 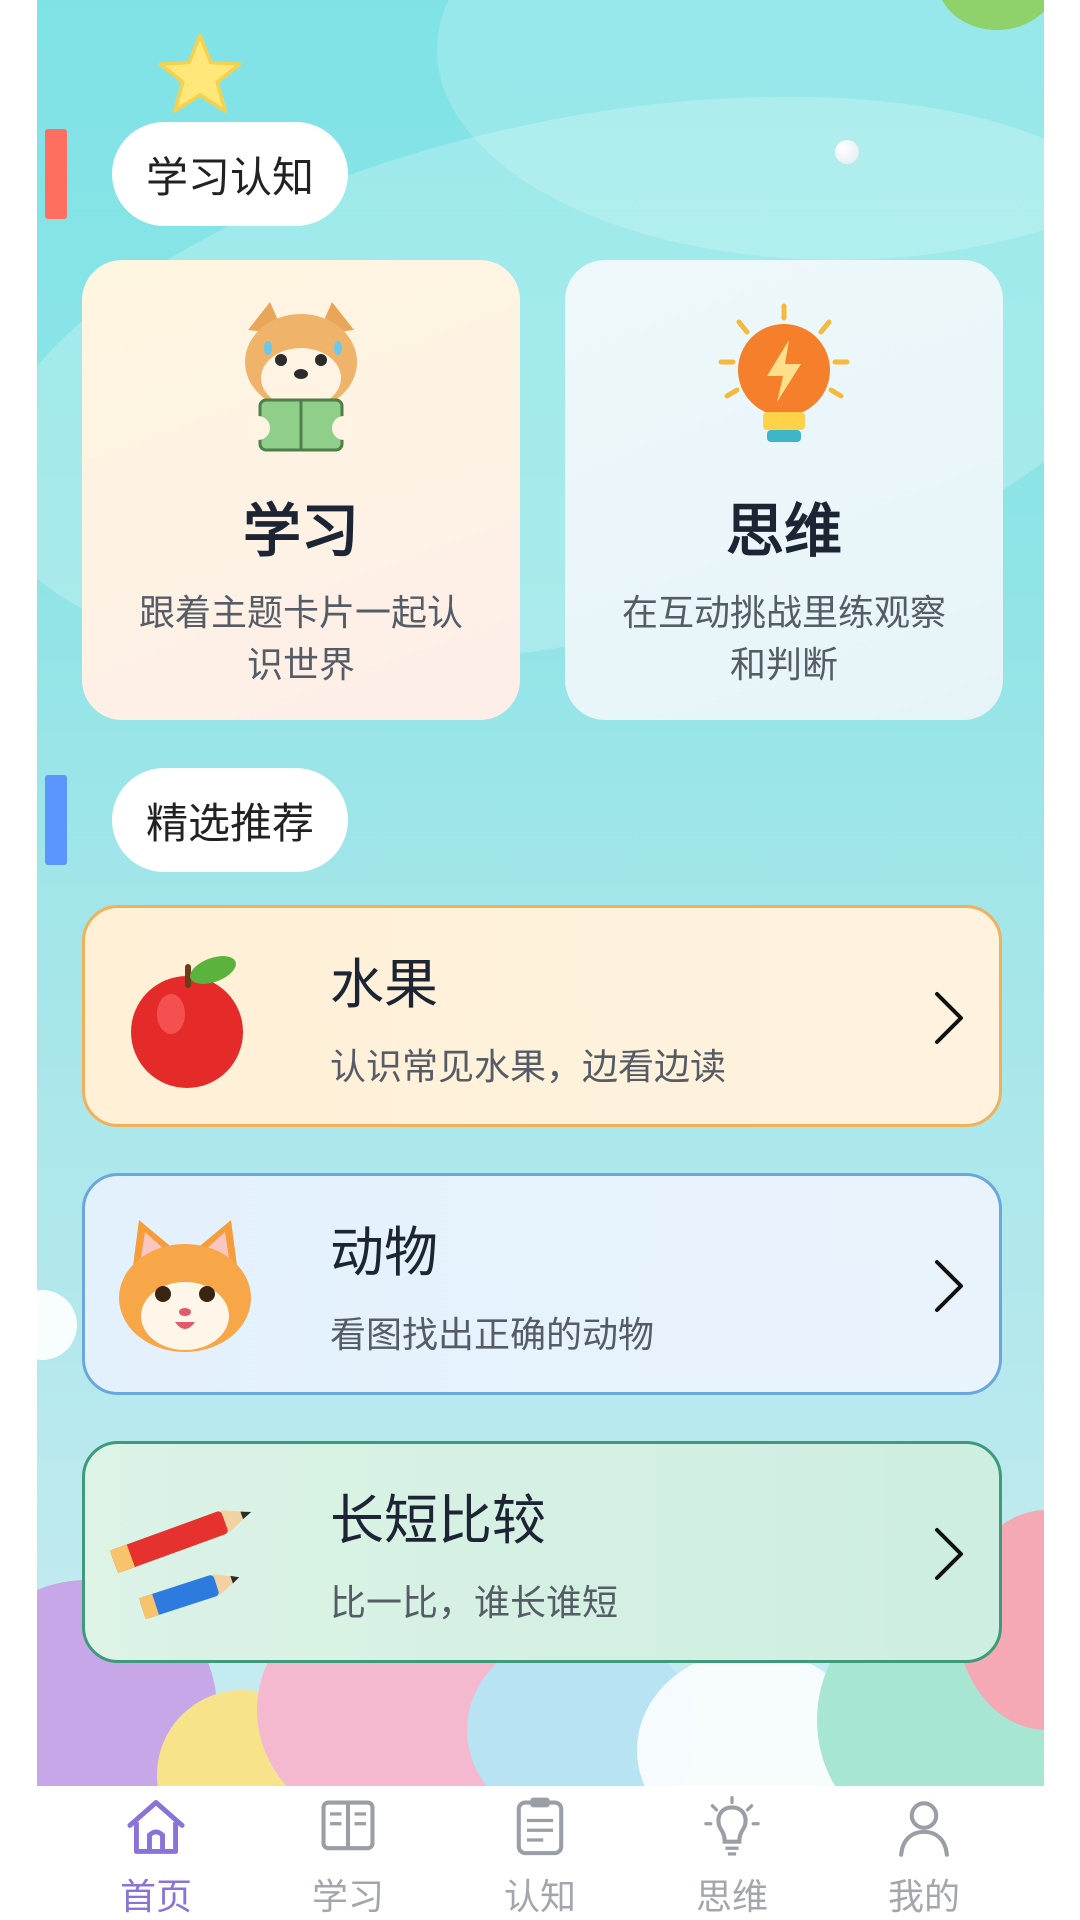 What do you see at coordinates (155, 1897) in the screenshot?
I see `tab-label: 首页` at bounding box center [155, 1897].